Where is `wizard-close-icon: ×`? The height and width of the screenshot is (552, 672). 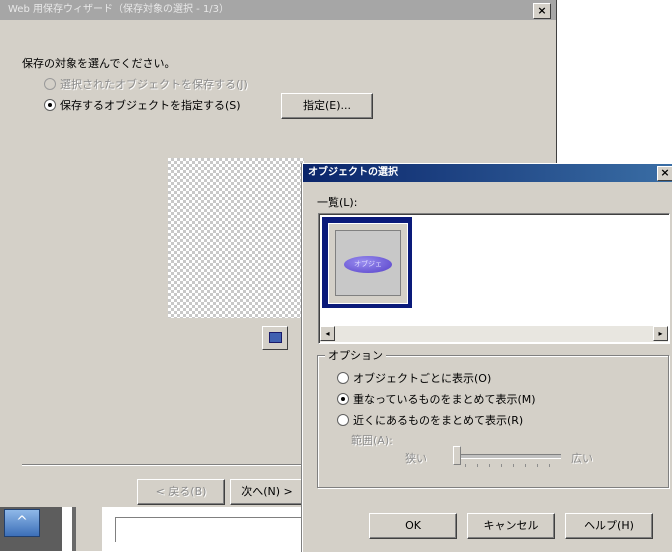
wizard-close-icon: × is located at coordinates (542, 11).